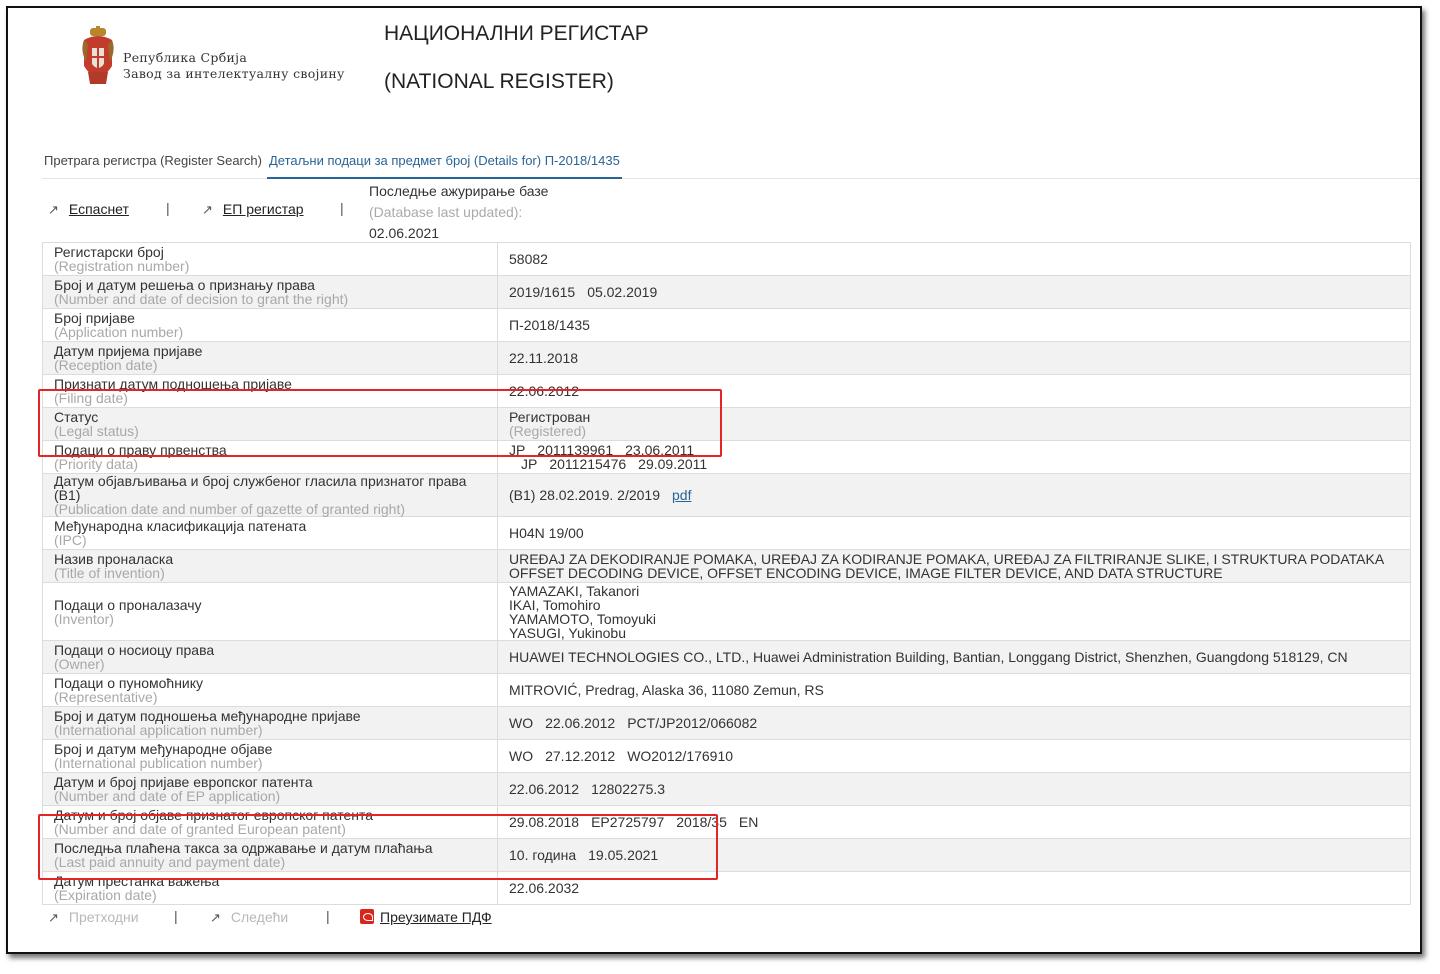 This screenshot has height=974, width=1440. What do you see at coordinates (270, 611) in the screenshot?
I see `field-label: Подаци о проналазачу (Inventor)` at bounding box center [270, 611].